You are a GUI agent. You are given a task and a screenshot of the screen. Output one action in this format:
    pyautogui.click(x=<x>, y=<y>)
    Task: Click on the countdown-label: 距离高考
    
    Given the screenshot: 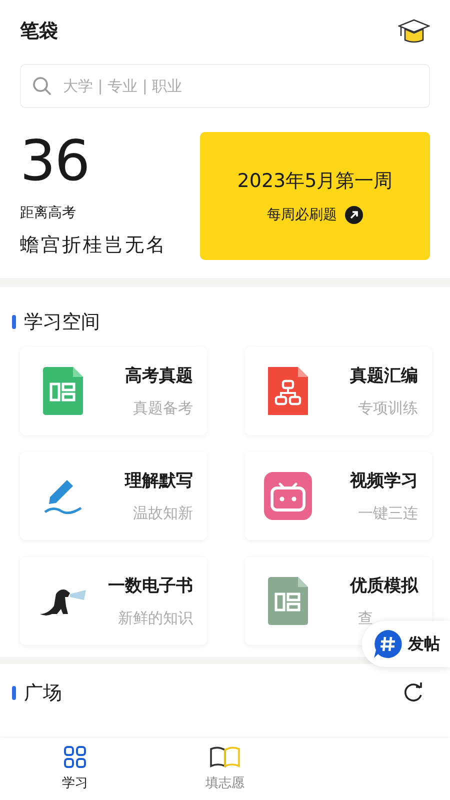 What is the action you would take?
    pyautogui.click(x=48, y=213)
    